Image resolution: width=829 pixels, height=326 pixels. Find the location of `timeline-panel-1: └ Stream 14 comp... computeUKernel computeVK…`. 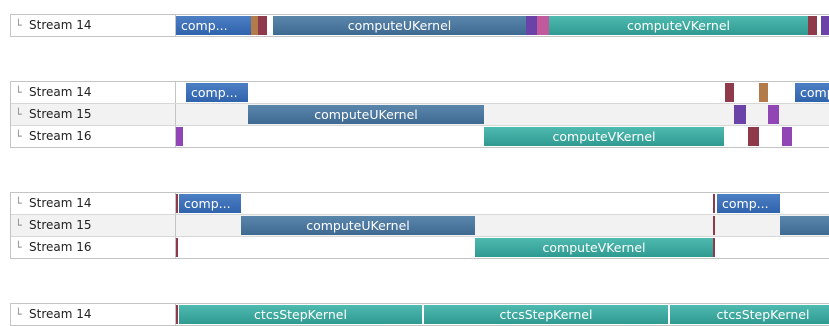

timeline-panel-1: └ Stream 14 comp... computeUKernel computeVK… is located at coordinates (419, 25).